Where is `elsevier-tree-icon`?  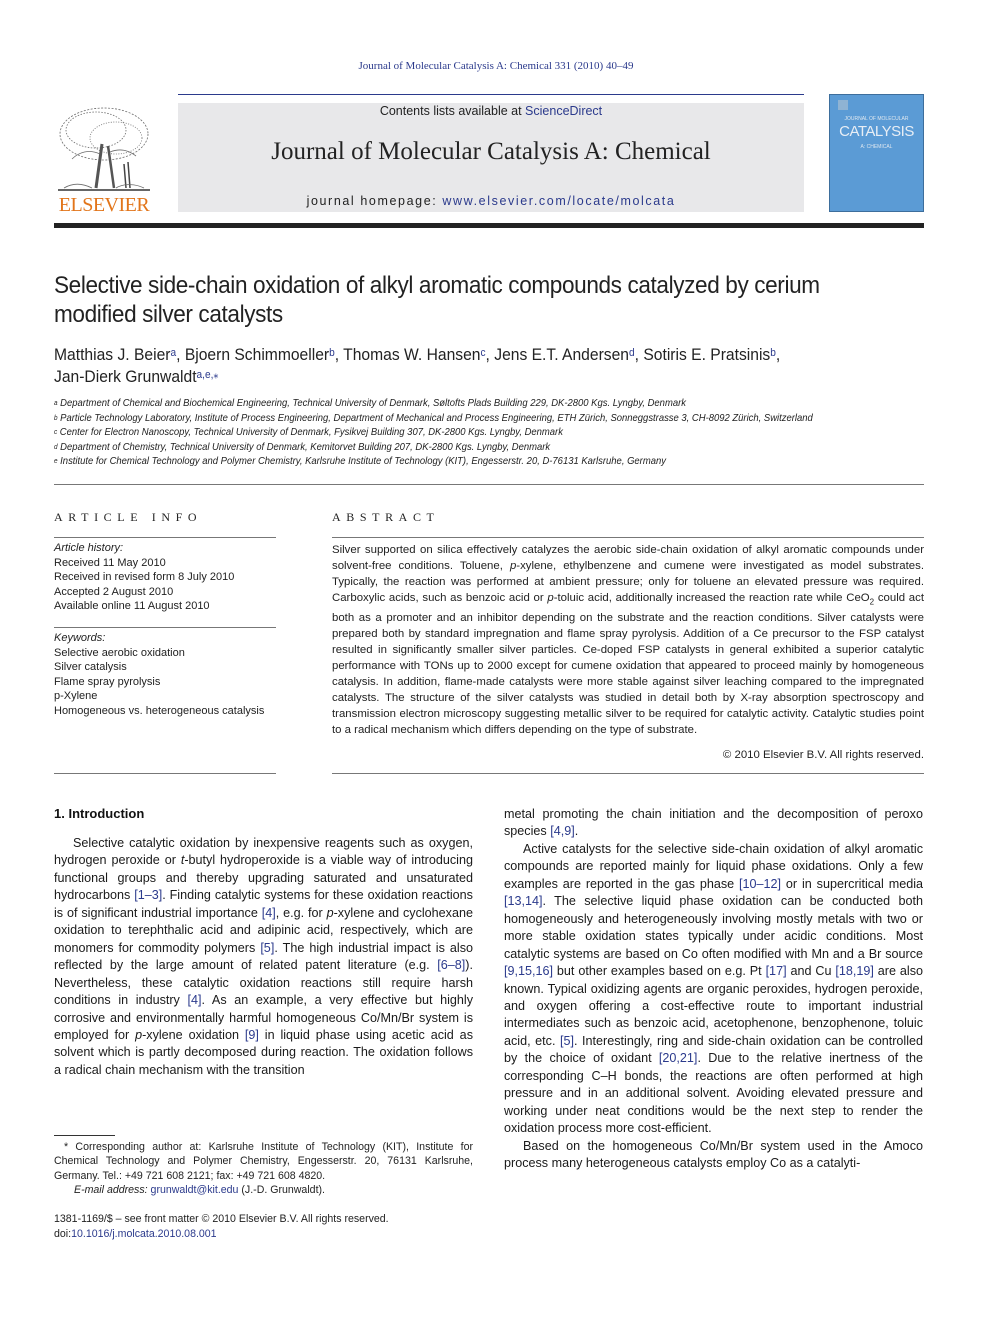
elsevier-tree-icon is located at coordinates (104, 149).